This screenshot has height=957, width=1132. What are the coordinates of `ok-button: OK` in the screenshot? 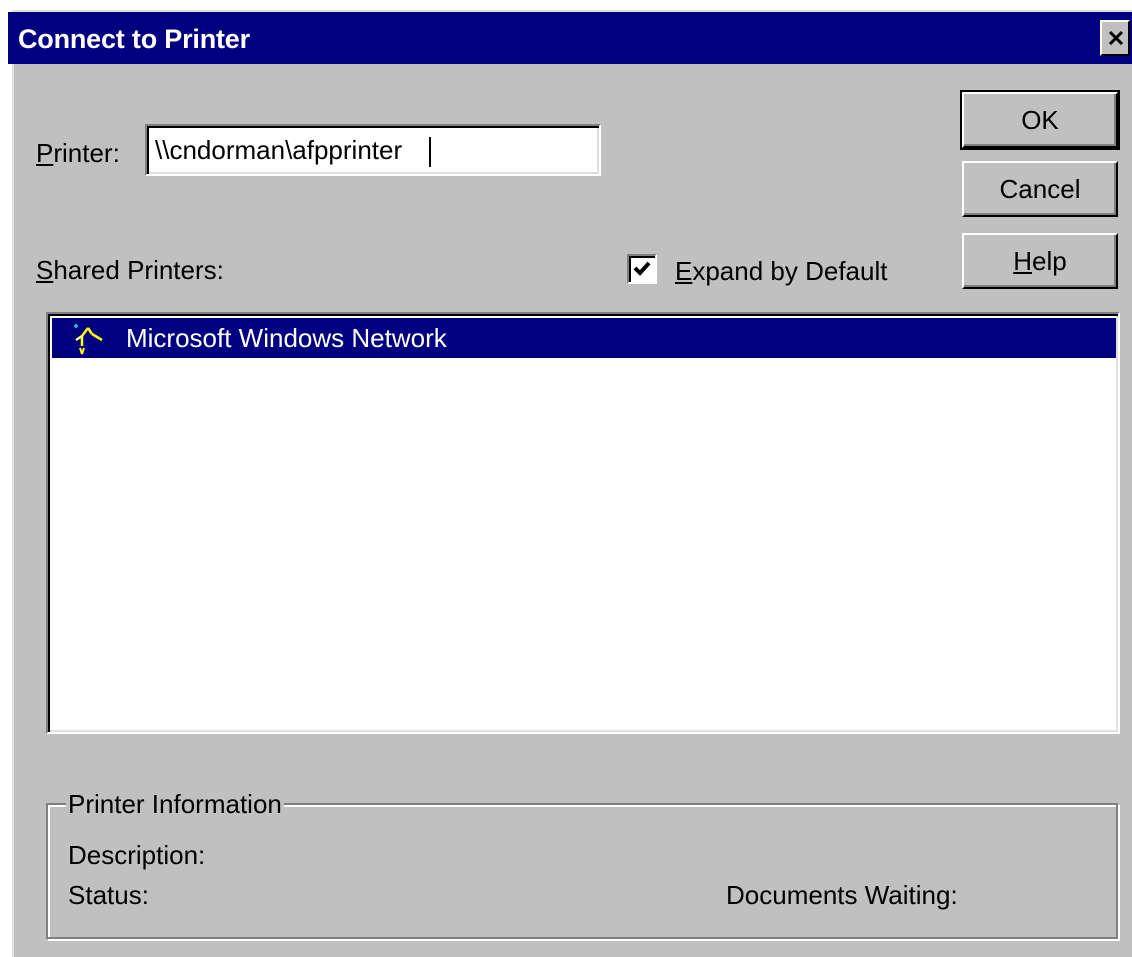 It's located at (1040, 120).